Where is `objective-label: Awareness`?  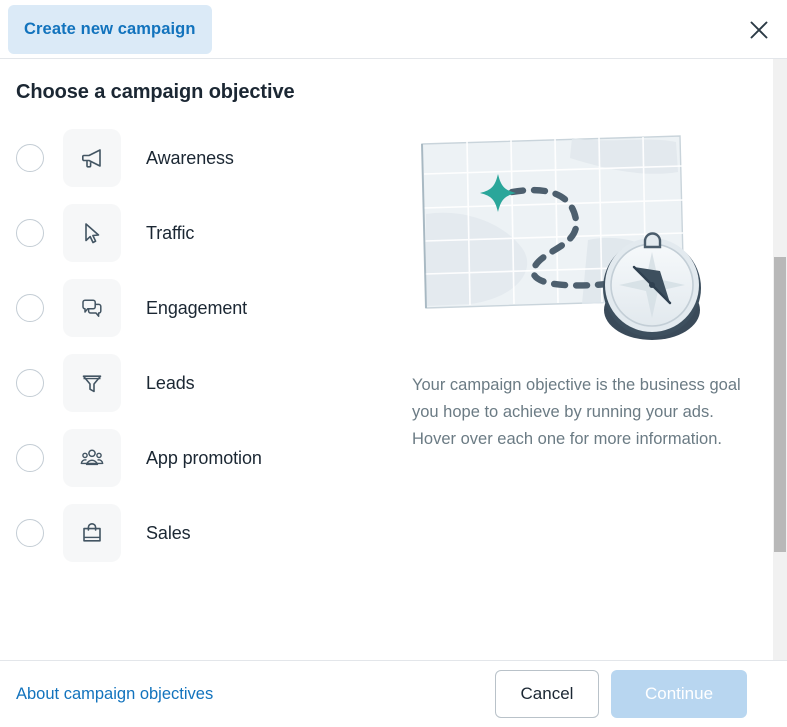 objective-label: Awareness is located at coordinates (190, 157).